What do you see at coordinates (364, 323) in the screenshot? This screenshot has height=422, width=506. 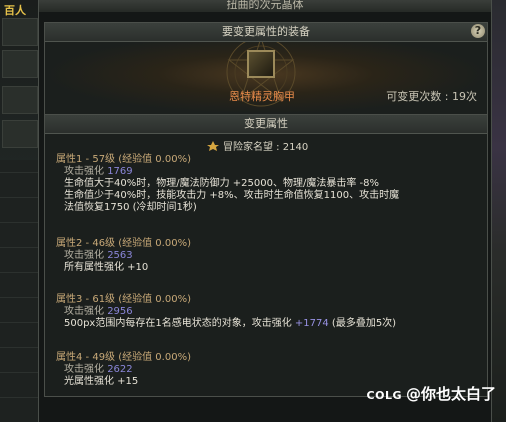 I see `effect-note: (最多叠加5次)` at bounding box center [364, 323].